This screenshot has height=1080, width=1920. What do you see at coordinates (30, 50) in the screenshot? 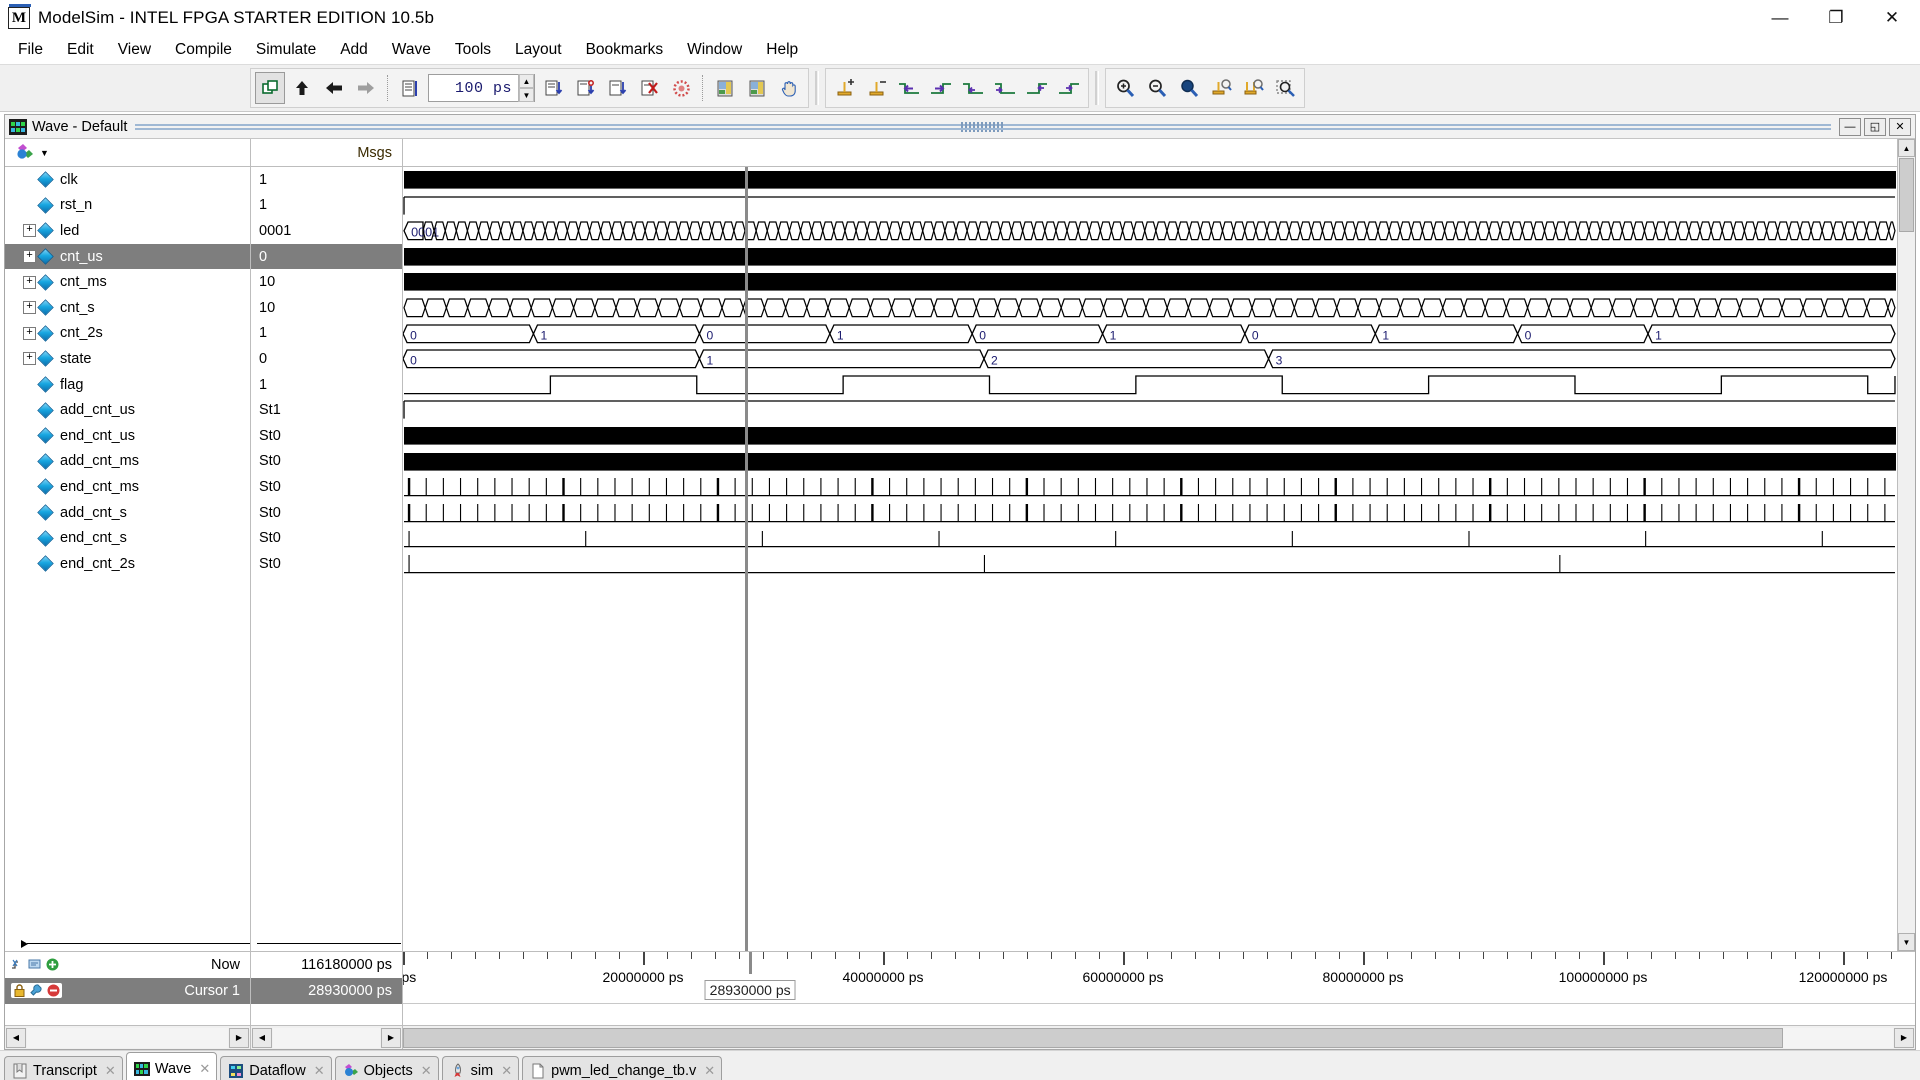
I see `menu-file: File` at bounding box center [30, 50].